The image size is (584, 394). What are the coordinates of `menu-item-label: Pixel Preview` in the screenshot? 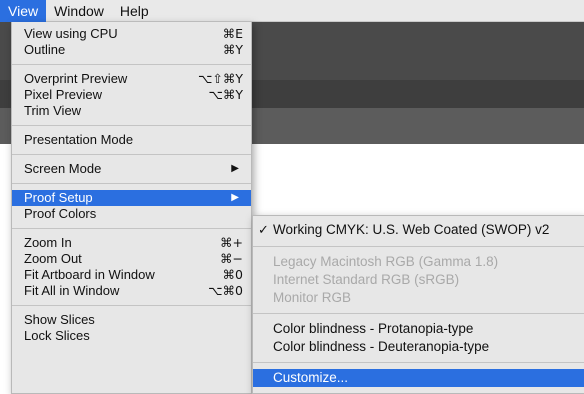 It's located at (63, 94).